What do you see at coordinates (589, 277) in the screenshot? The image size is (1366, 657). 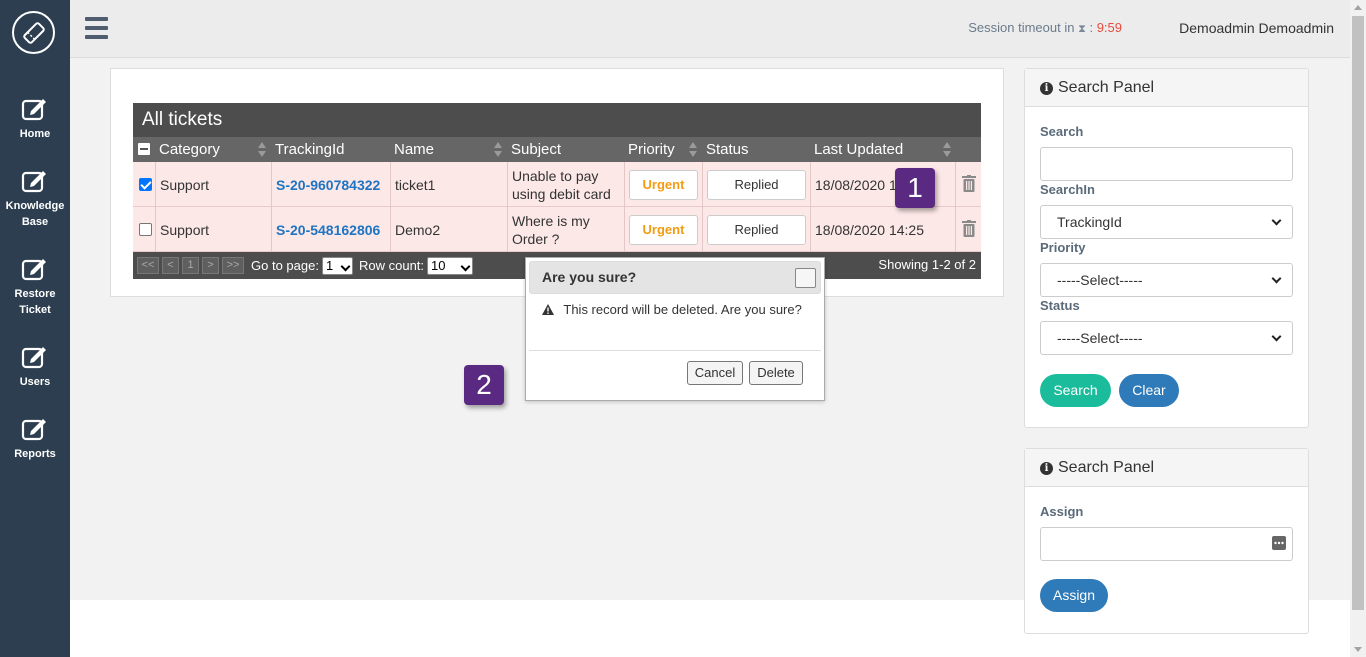 I see `dialog-title: Are you sure?` at bounding box center [589, 277].